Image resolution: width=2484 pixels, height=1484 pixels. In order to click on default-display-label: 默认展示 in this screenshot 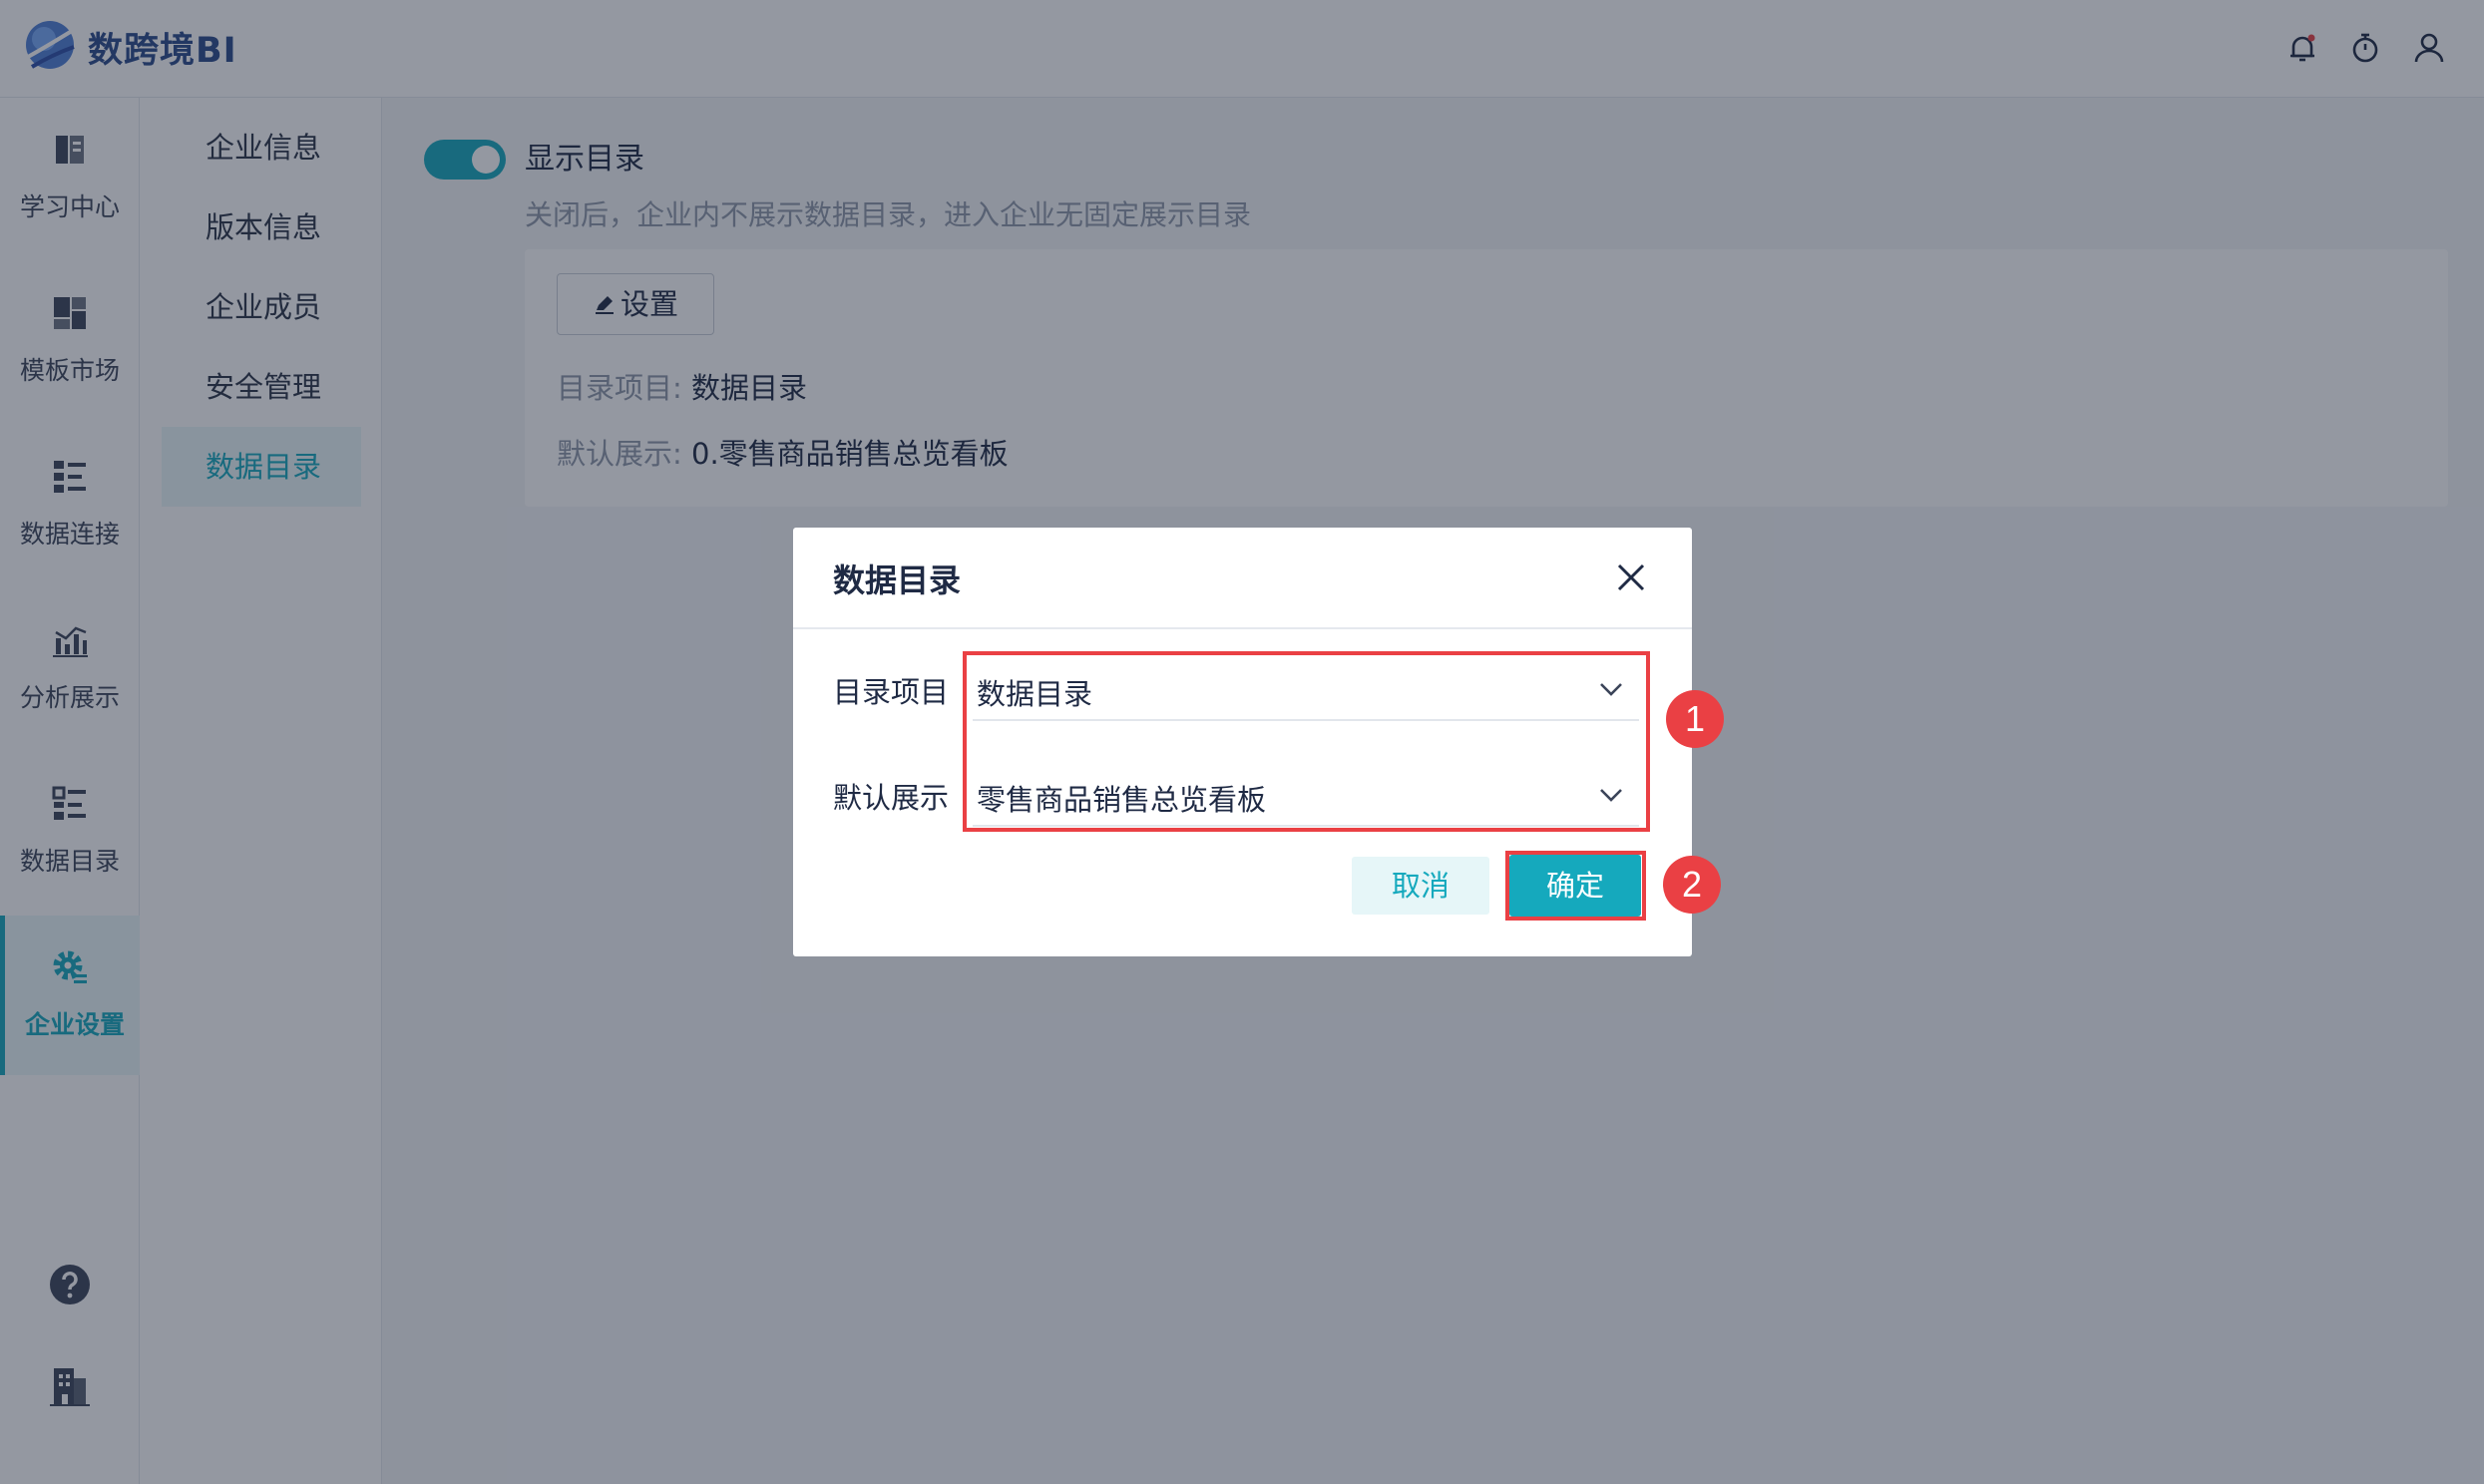, I will do `click(891, 798)`.